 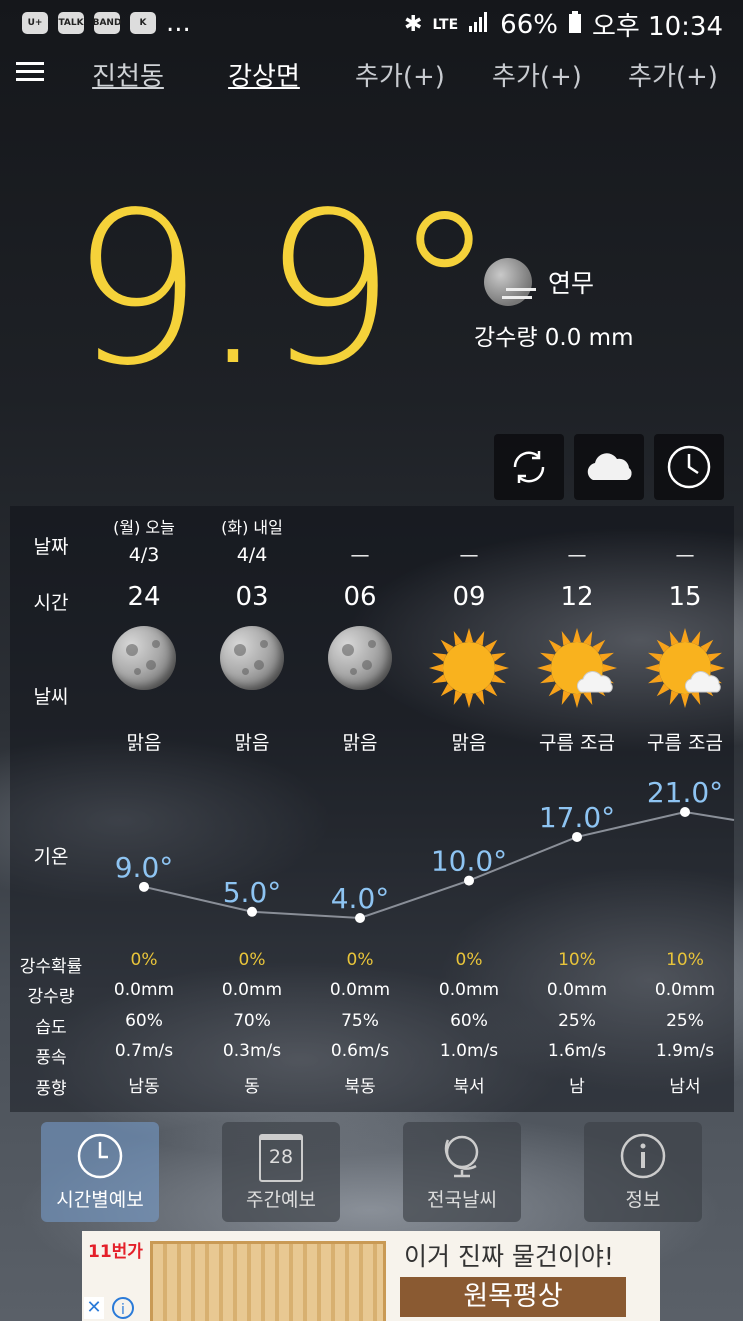 I want to click on kakaotalk-icon: TALK, so click(x=71, y=23).